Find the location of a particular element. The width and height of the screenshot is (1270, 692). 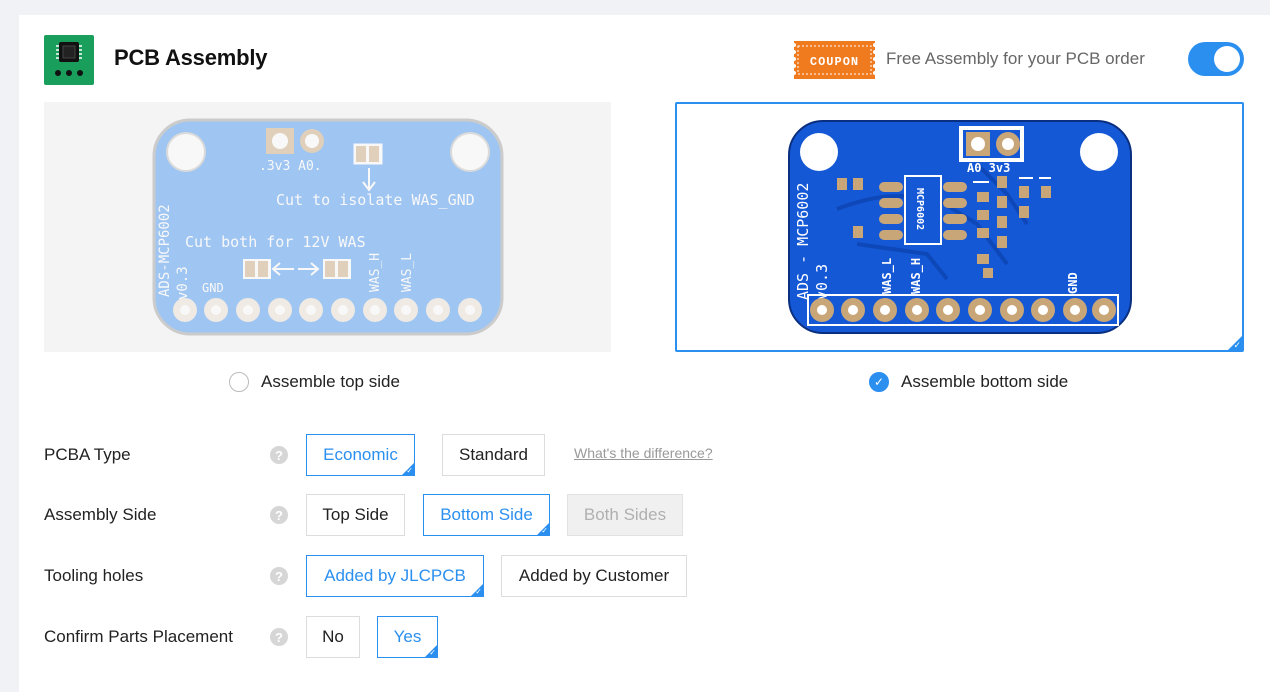

option-label: Standard is located at coordinates (493, 454).